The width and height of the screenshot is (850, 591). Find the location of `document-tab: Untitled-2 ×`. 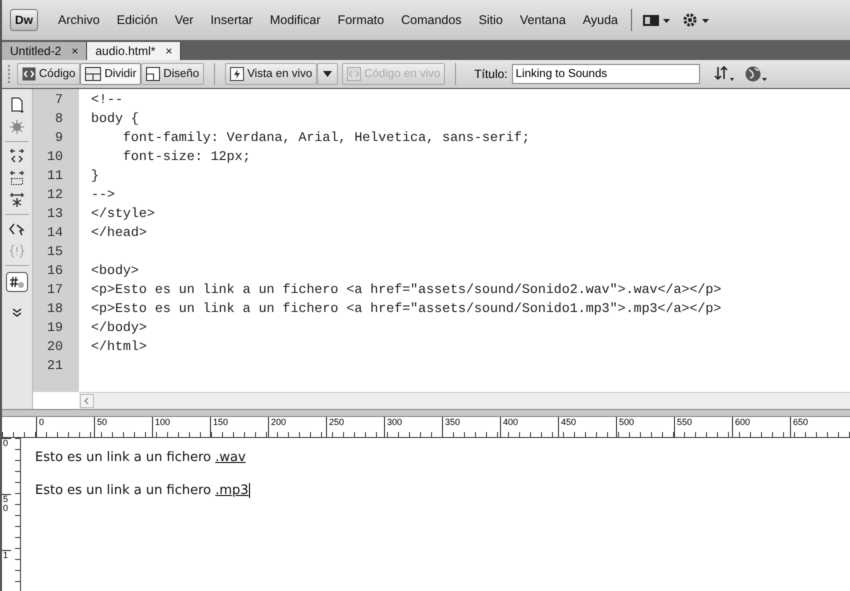

document-tab: Untitled-2 × is located at coordinates (45, 51).